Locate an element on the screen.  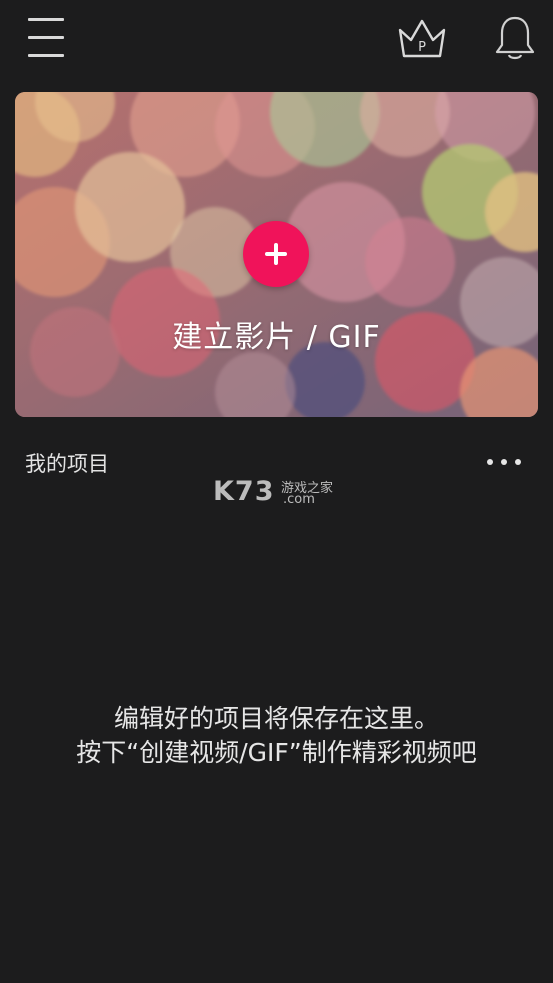
premium-crown-button: P is located at coordinates (422, 38).